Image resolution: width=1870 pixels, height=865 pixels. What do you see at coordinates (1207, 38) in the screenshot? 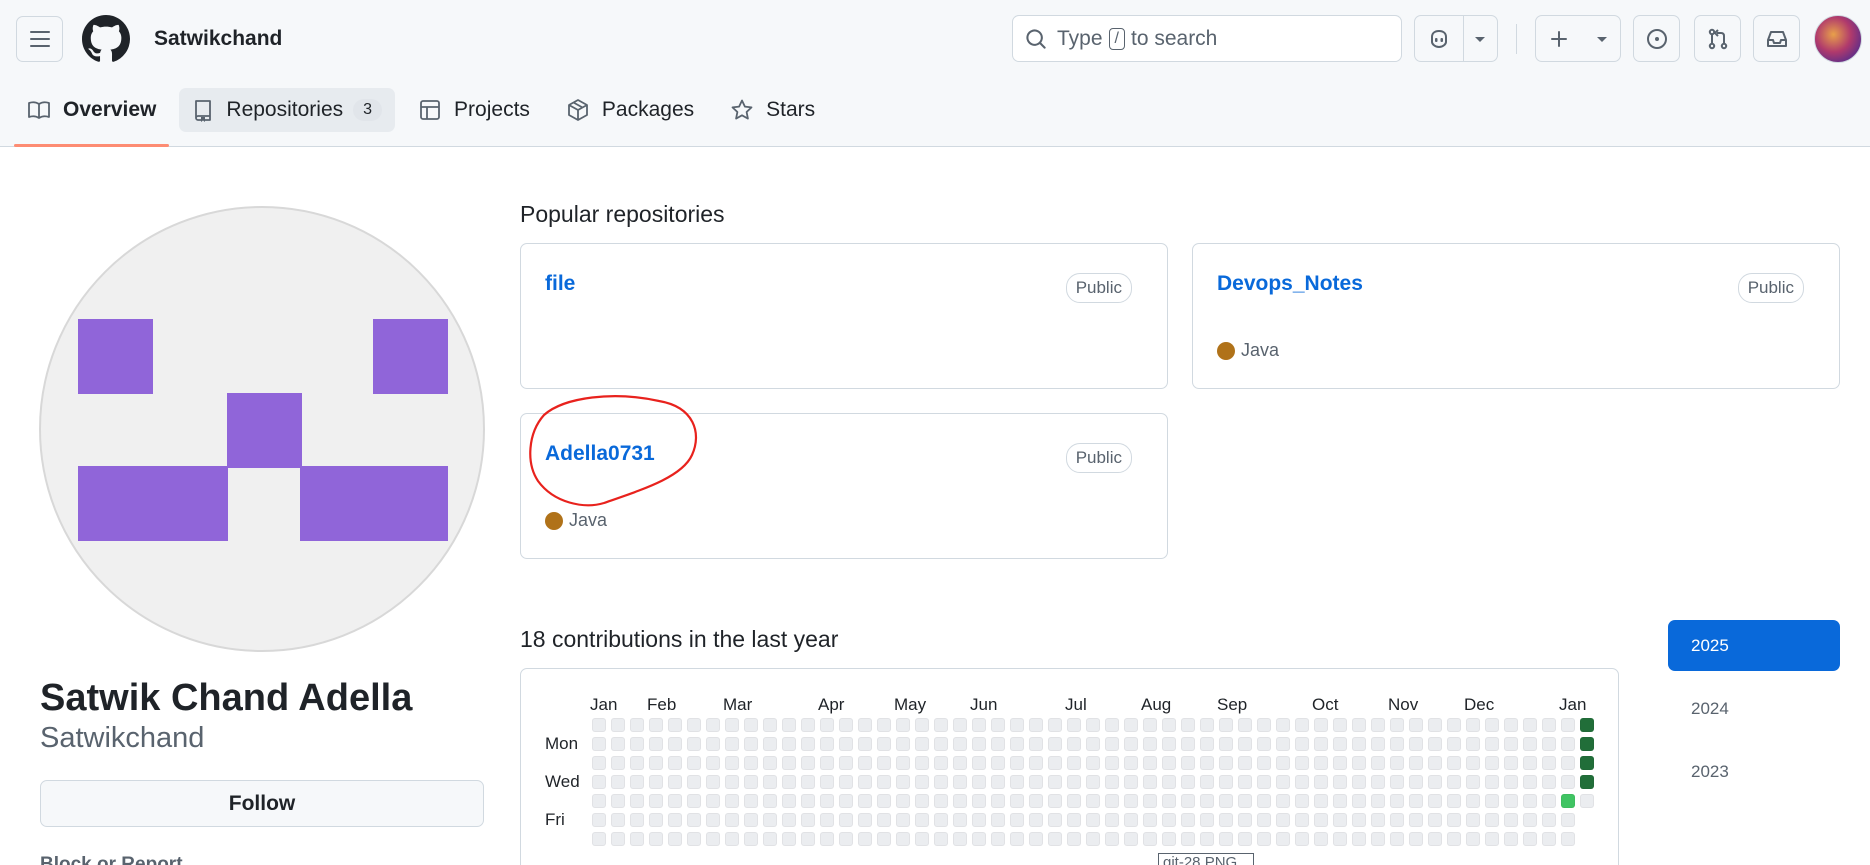
I see `search-input: Type / to search` at bounding box center [1207, 38].